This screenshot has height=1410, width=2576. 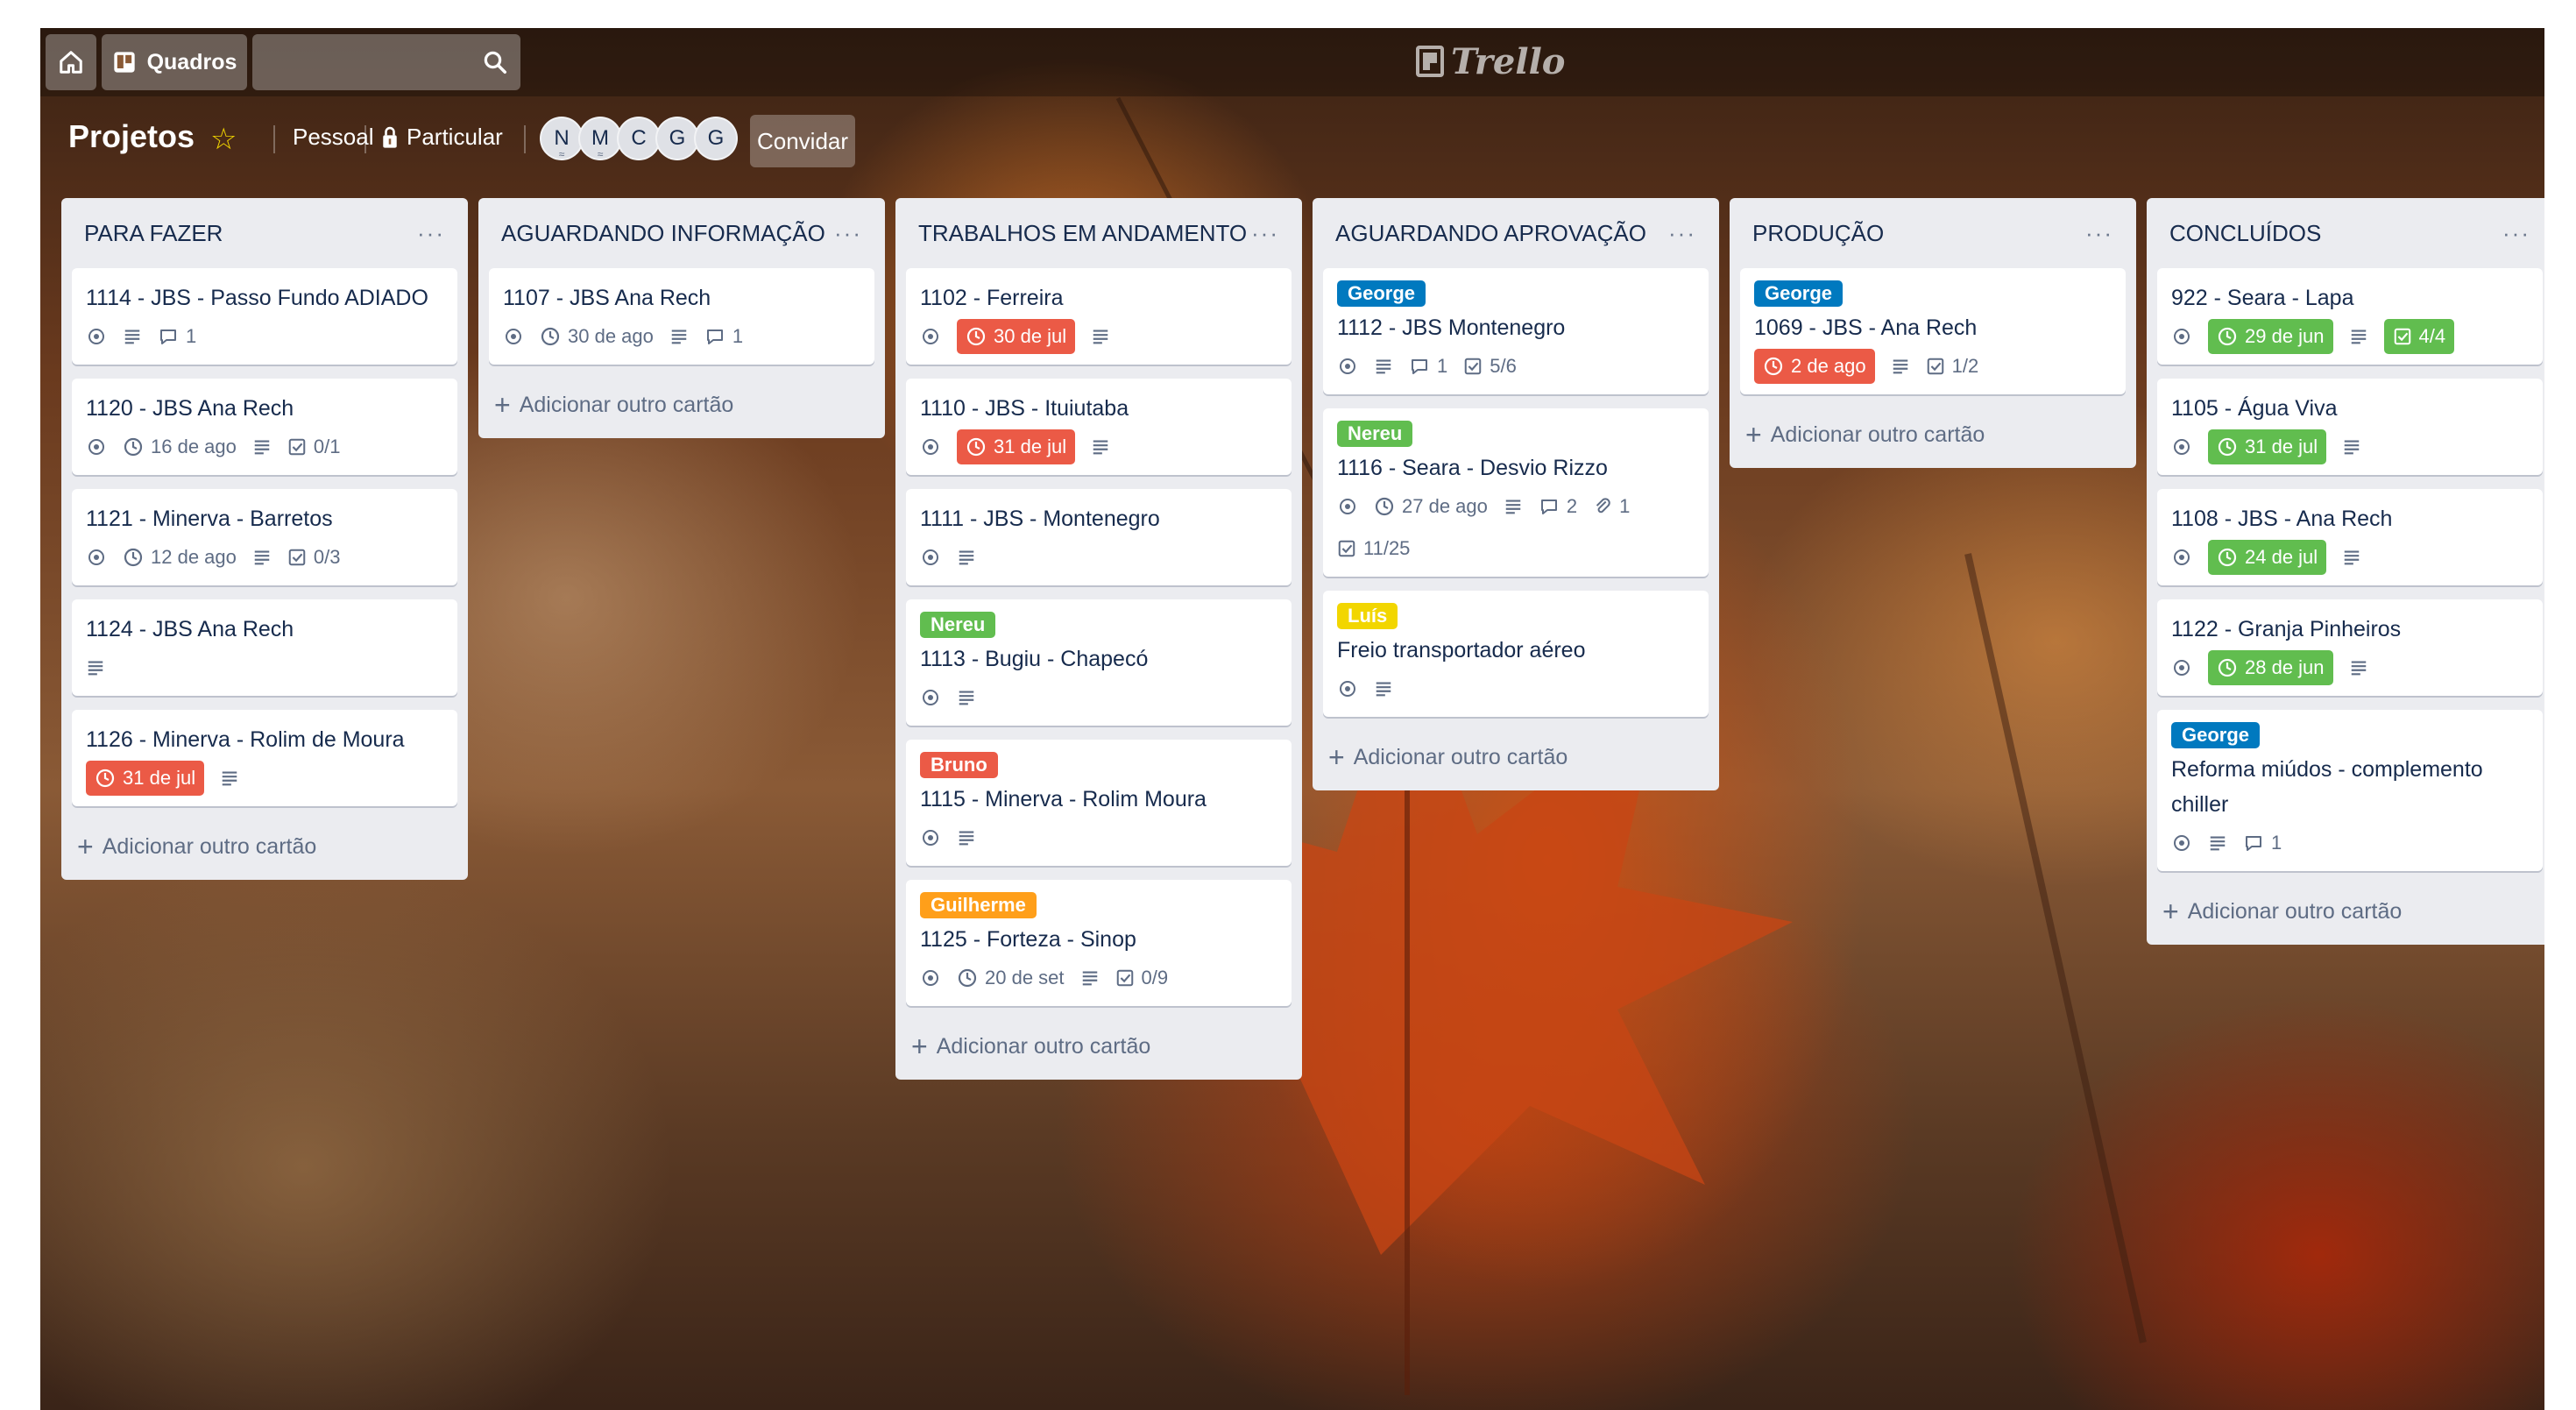 I want to click on trello-logo: Trello, so click(x=1490, y=61).